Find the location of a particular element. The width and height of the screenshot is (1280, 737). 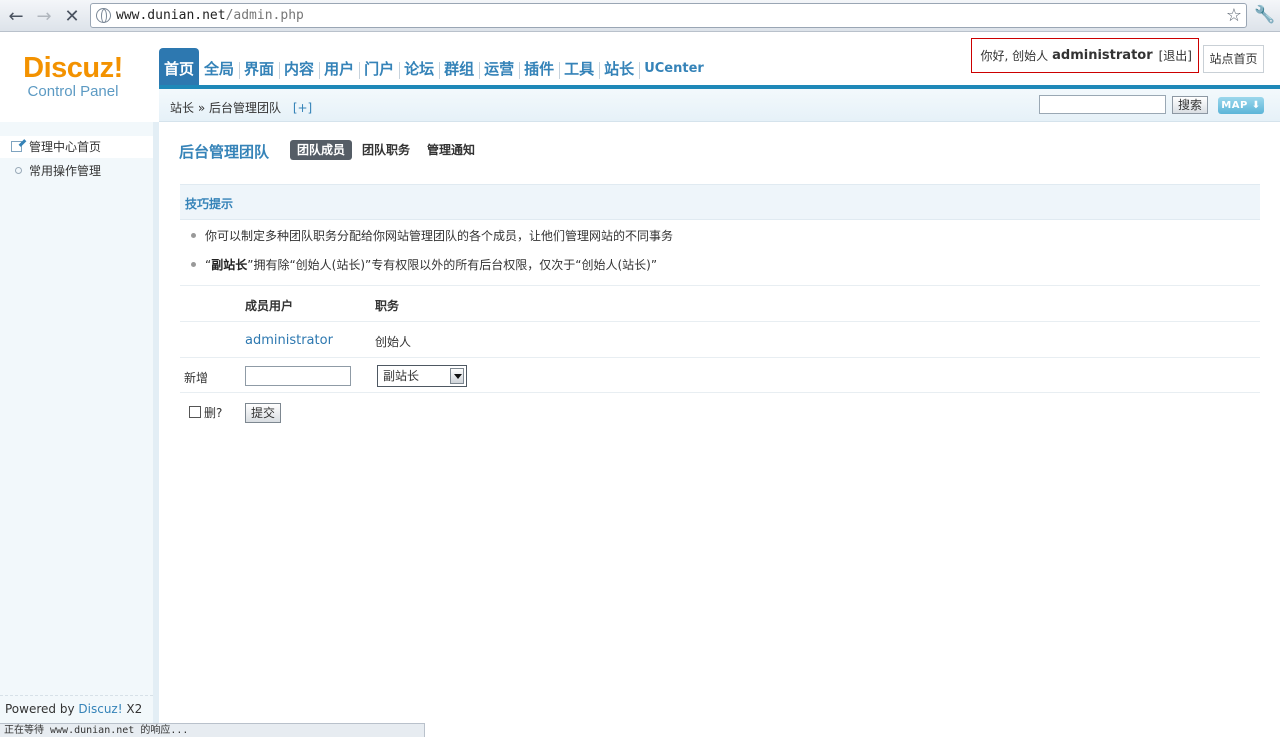

nav-item-forum: 论坛 is located at coordinates (419, 68).